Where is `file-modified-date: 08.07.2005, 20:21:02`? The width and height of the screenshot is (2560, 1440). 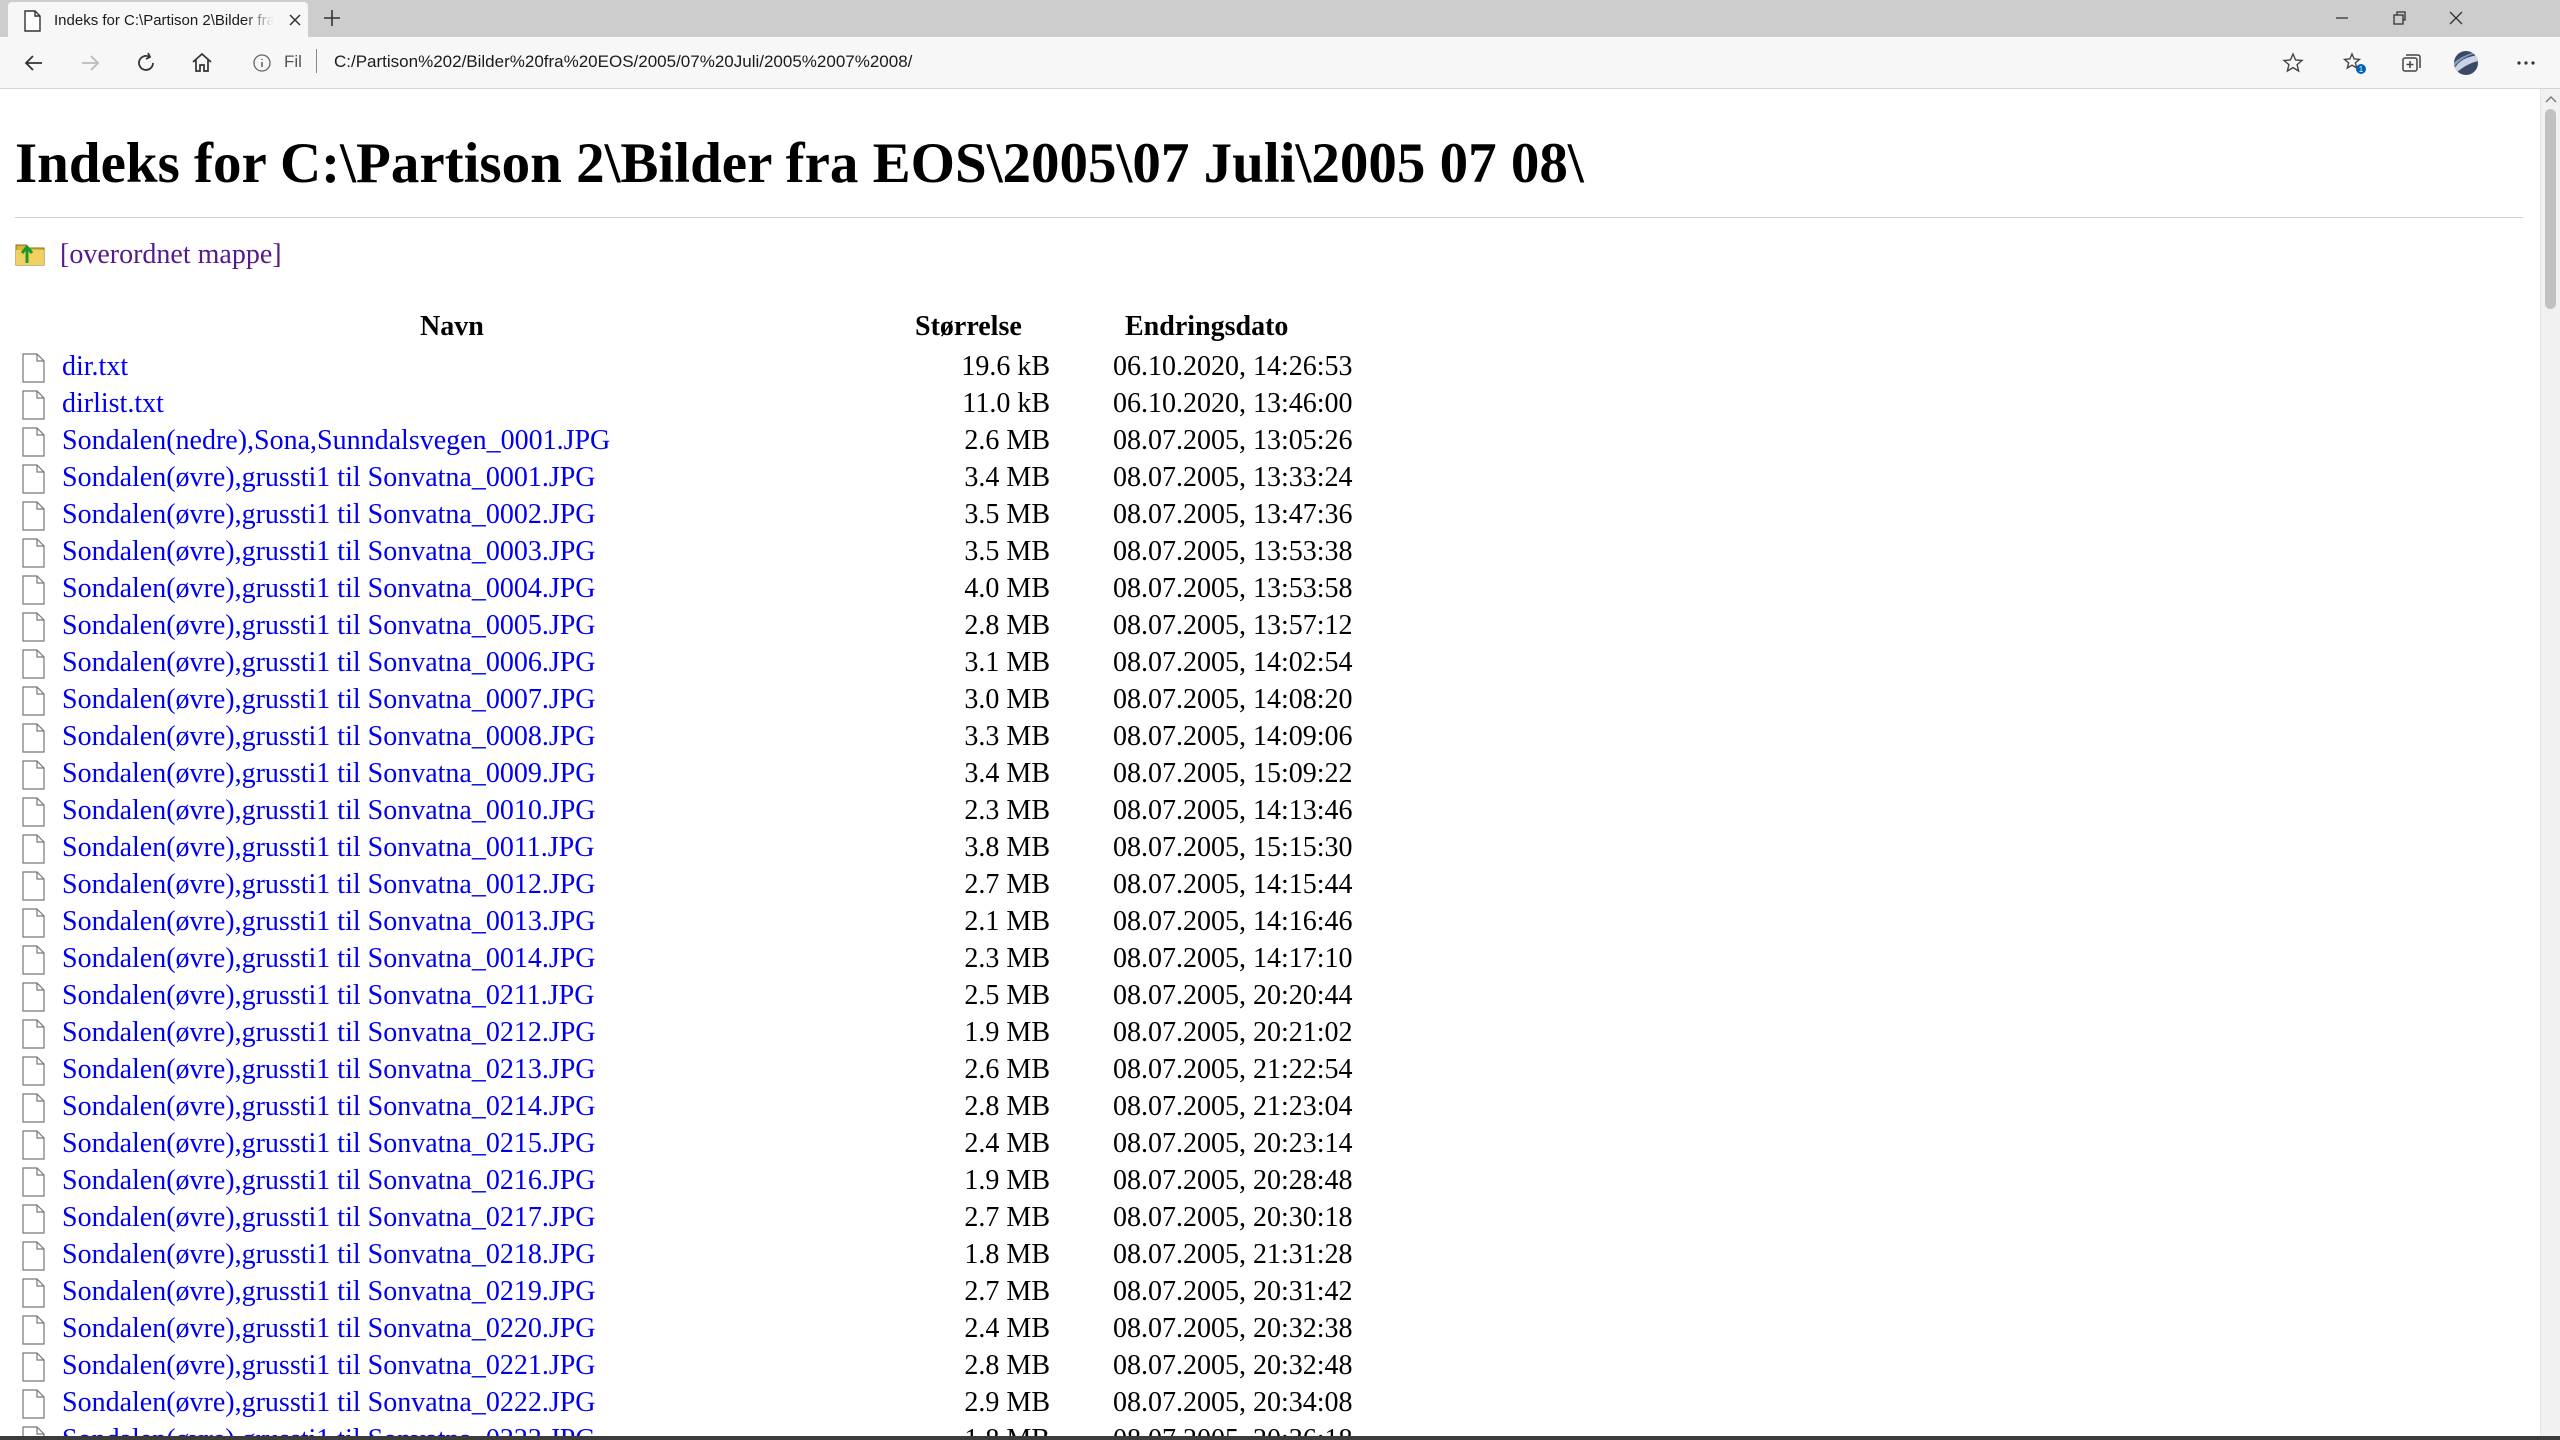
file-modified-date: 08.07.2005, 20:21:02 is located at coordinates (1233, 1032).